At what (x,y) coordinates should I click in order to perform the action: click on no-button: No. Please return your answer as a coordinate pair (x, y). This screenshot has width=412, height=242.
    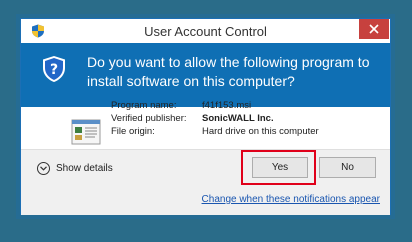
    Looking at the image, I should click on (347, 167).